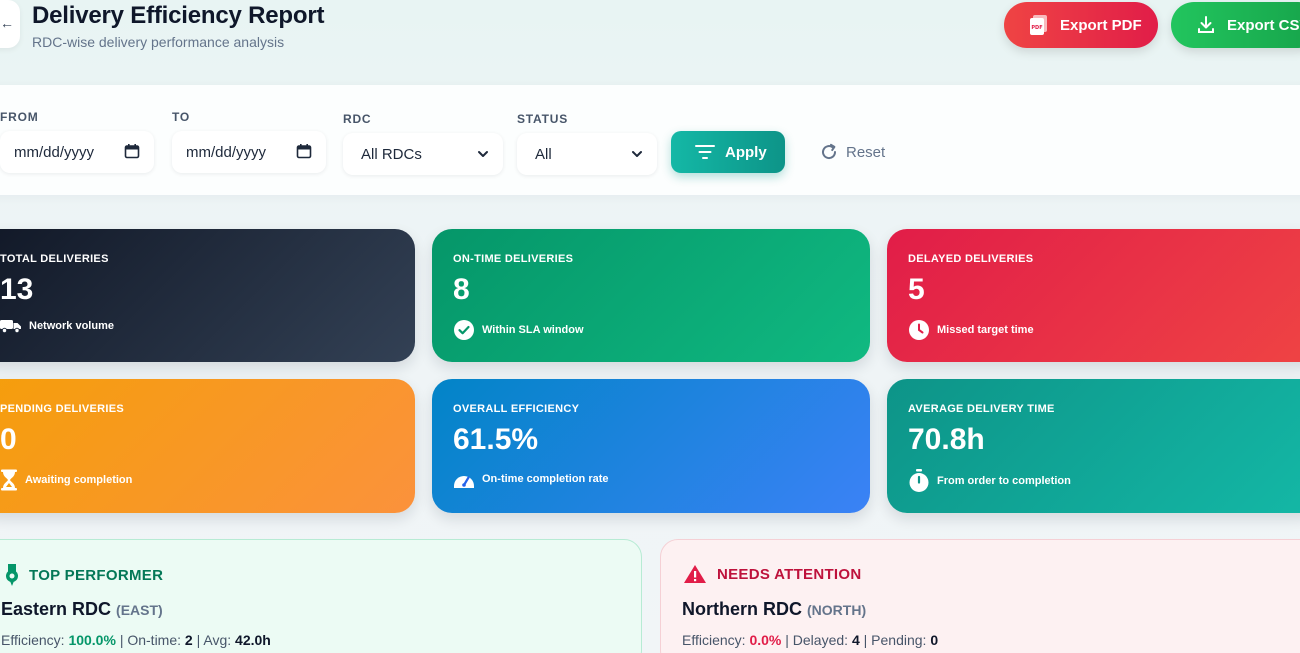  Describe the element at coordinates (774, 609) in the screenshot. I see `needs-attention-name: Northern RDC (NORTH)` at that location.